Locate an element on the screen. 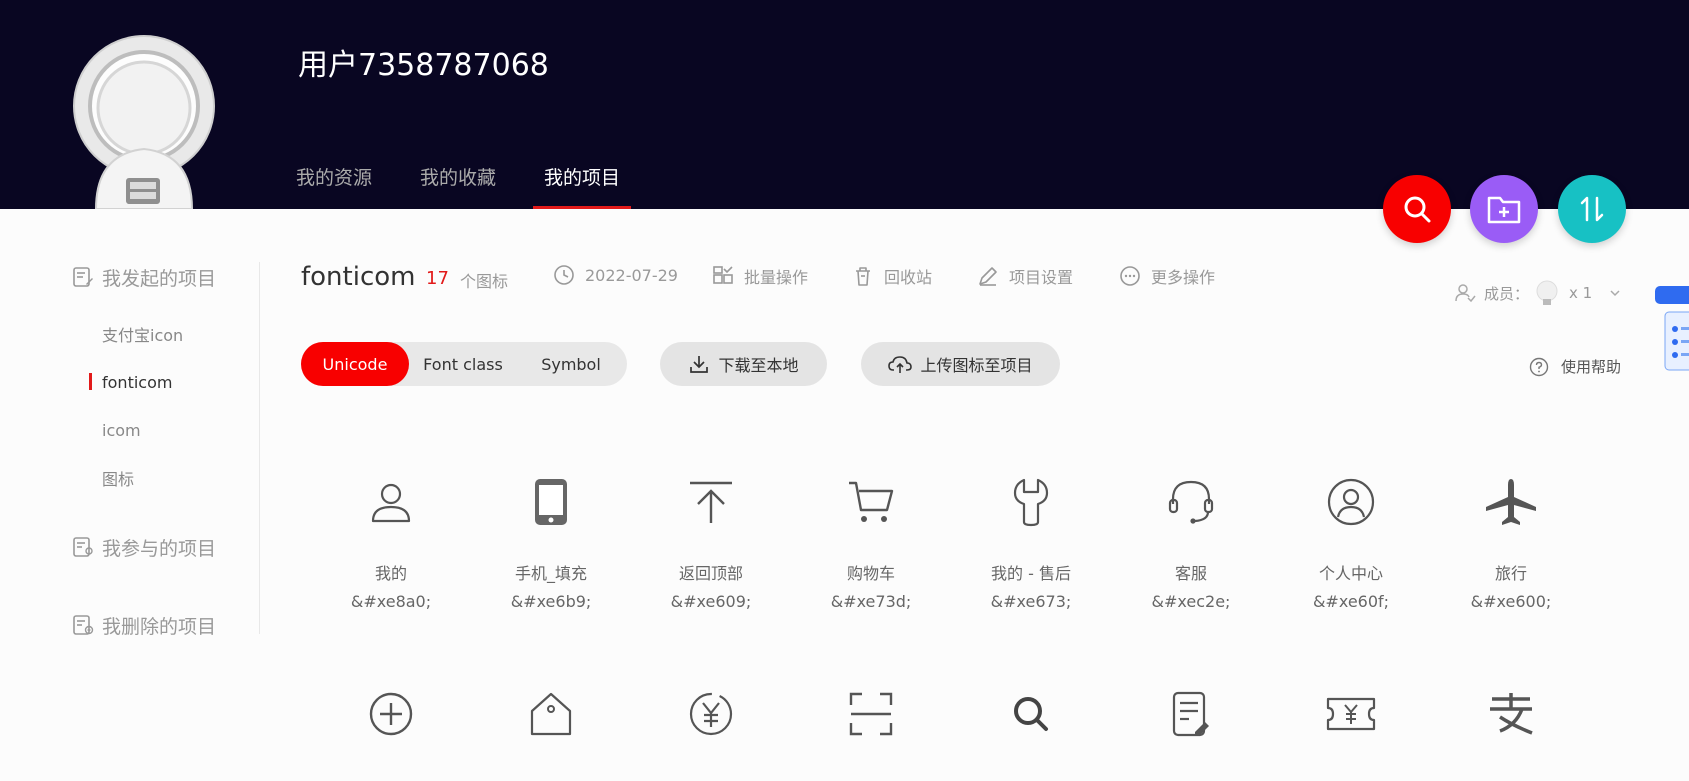 The width and height of the screenshot is (1689, 781). new-project-button is located at coordinates (1504, 209).